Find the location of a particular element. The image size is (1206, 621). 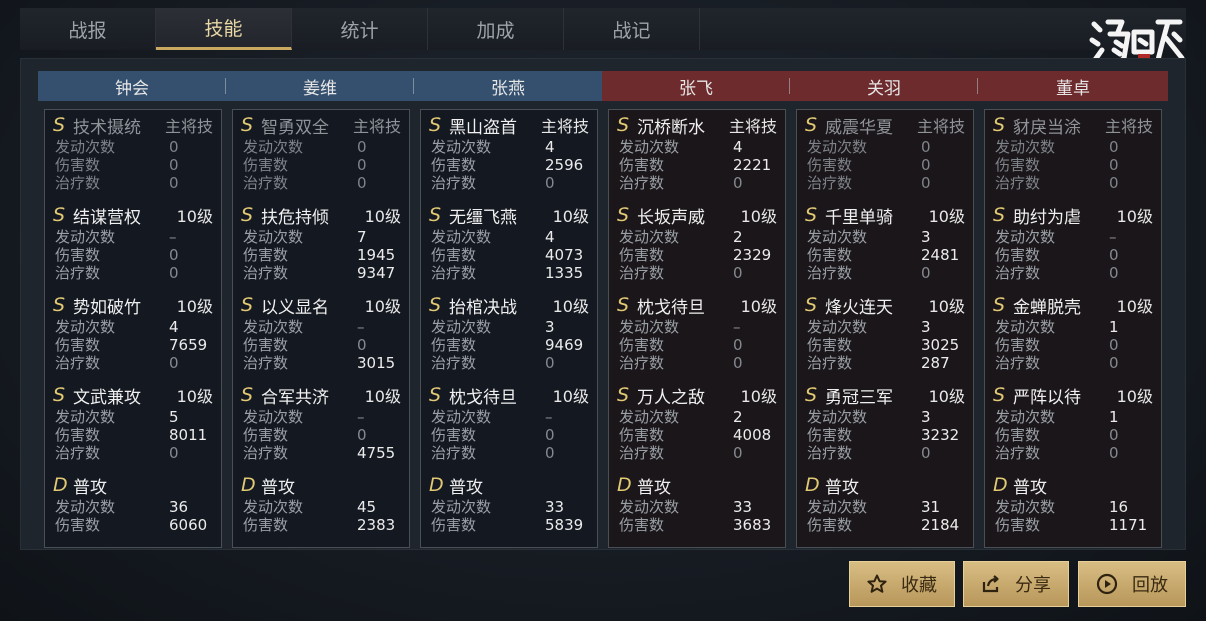

skill-header: S 千里单骑 10级 is located at coordinates (885, 215).